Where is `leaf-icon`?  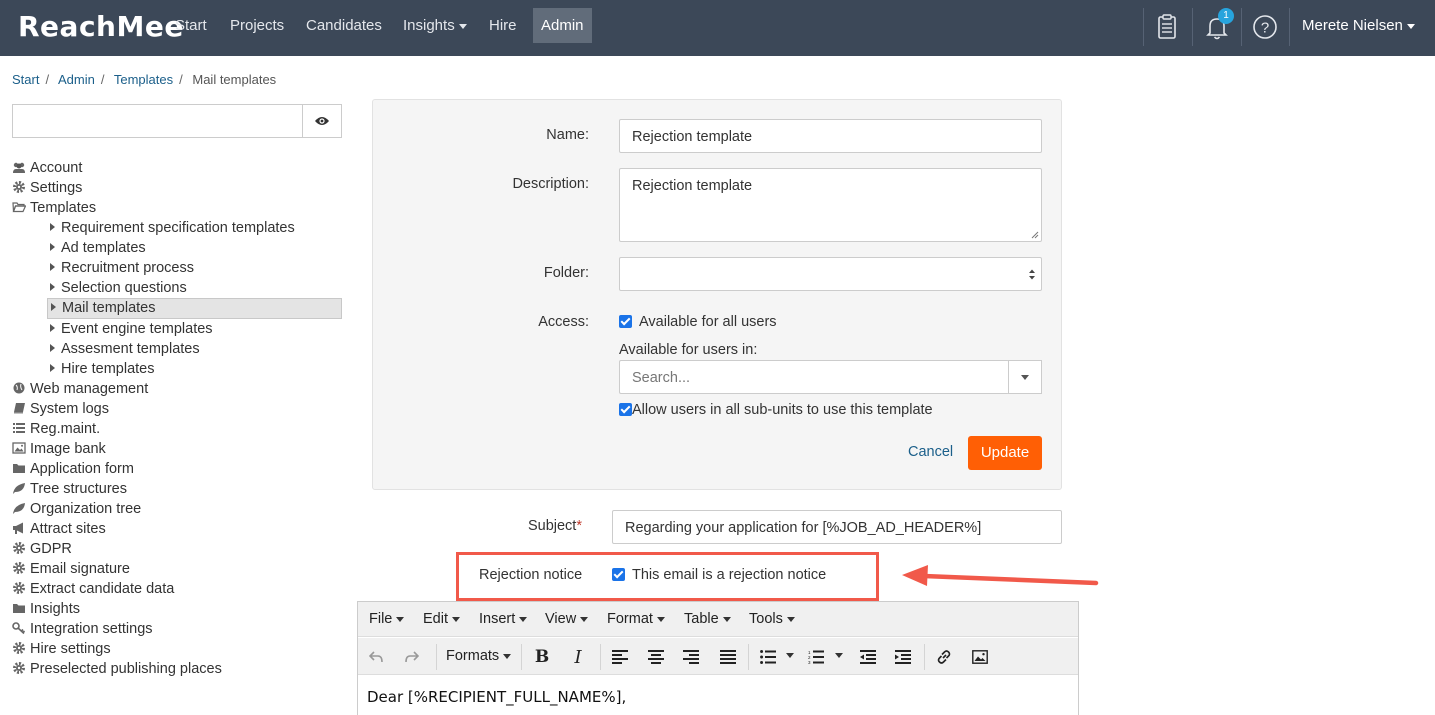 leaf-icon is located at coordinates (19, 508).